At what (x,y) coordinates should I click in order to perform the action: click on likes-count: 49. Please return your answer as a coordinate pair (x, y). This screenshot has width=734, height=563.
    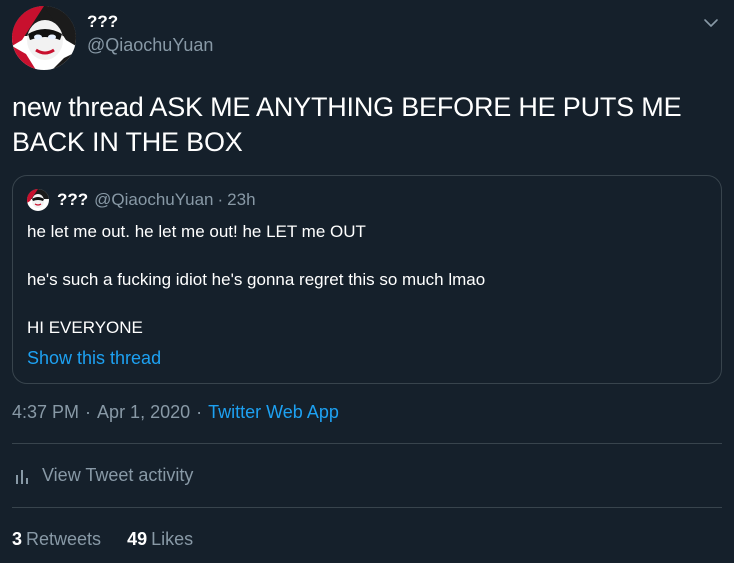
    Looking at the image, I should click on (137, 539).